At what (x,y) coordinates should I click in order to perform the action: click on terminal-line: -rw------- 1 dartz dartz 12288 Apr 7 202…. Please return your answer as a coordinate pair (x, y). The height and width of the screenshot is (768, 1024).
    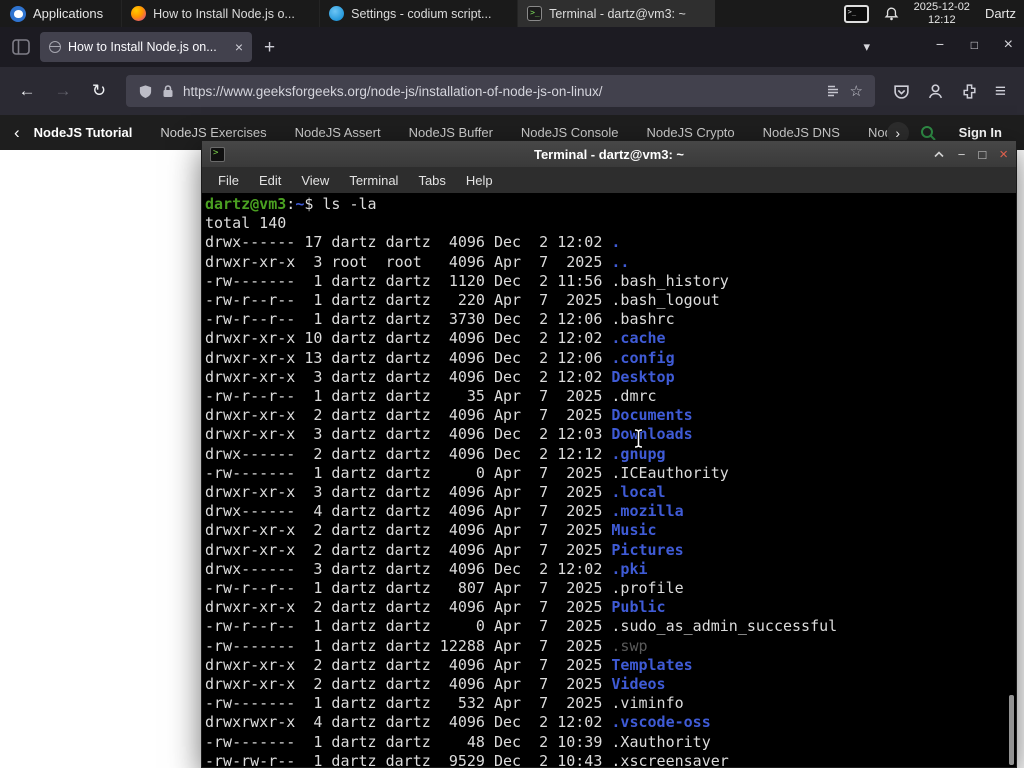
    Looking at the image, I should click on (521, 646).